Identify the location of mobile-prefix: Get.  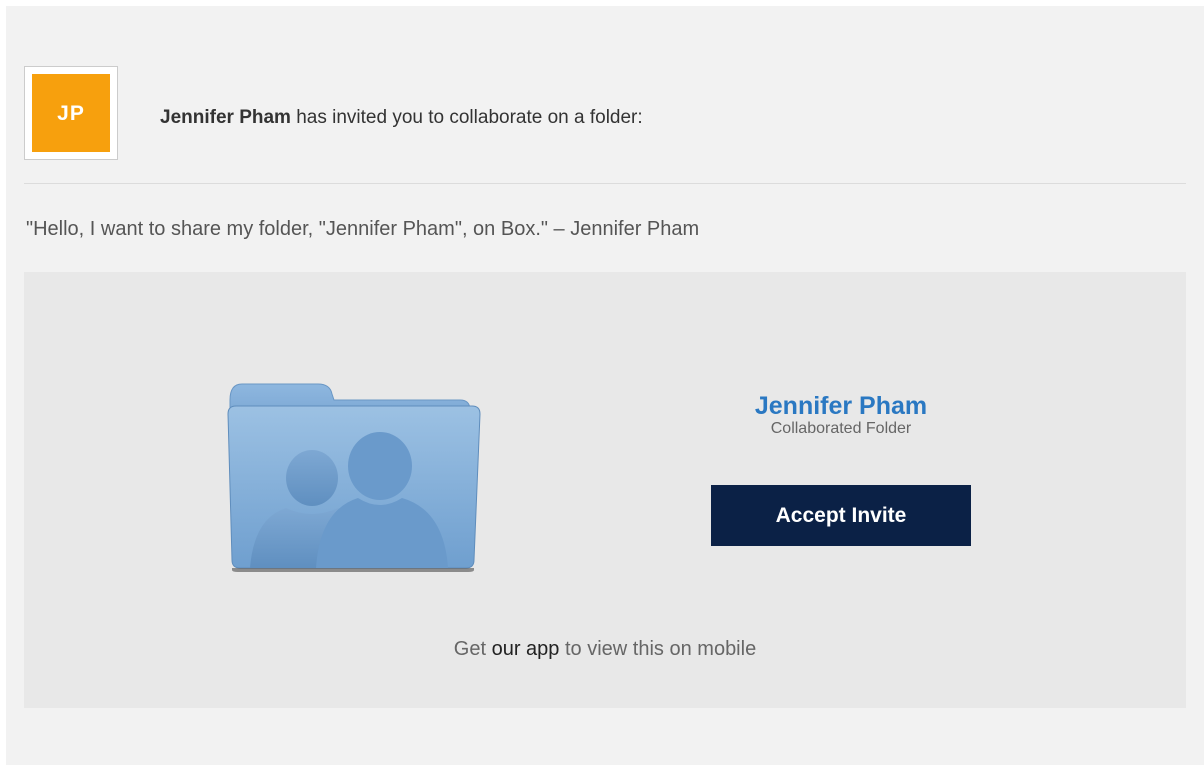
(472, 649).